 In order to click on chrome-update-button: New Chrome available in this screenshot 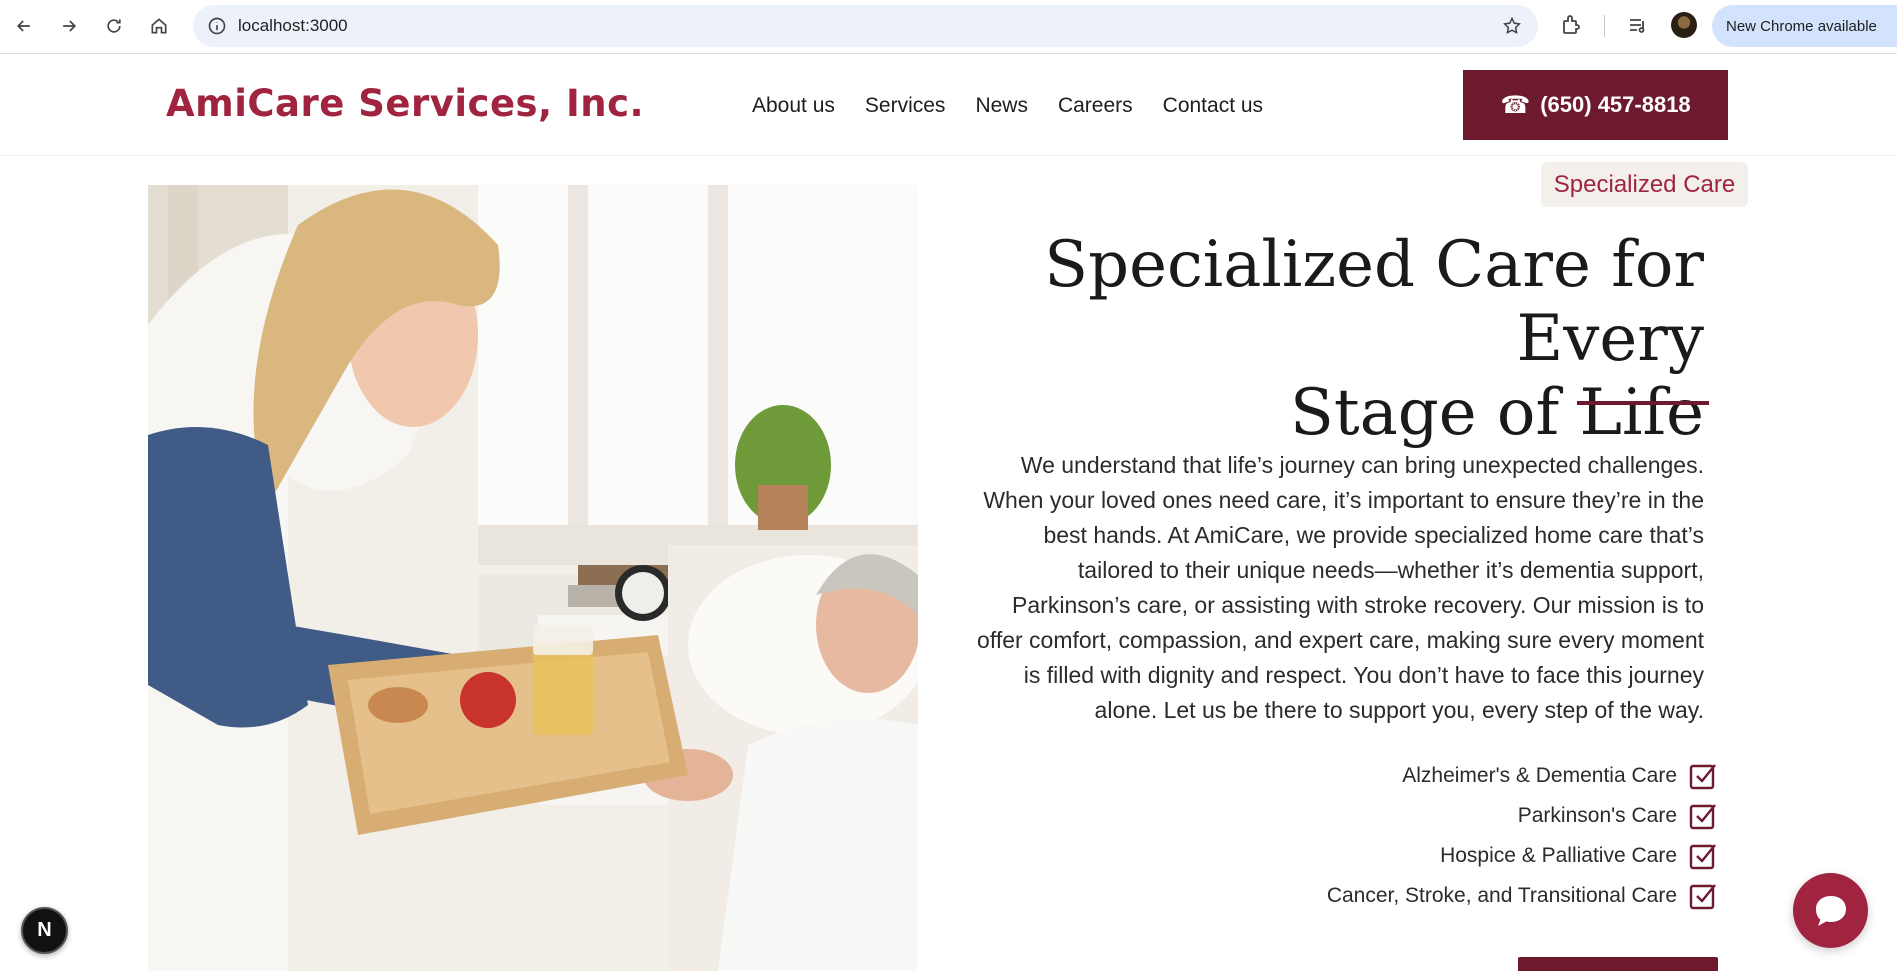, I will do `click(1804, 26)`.